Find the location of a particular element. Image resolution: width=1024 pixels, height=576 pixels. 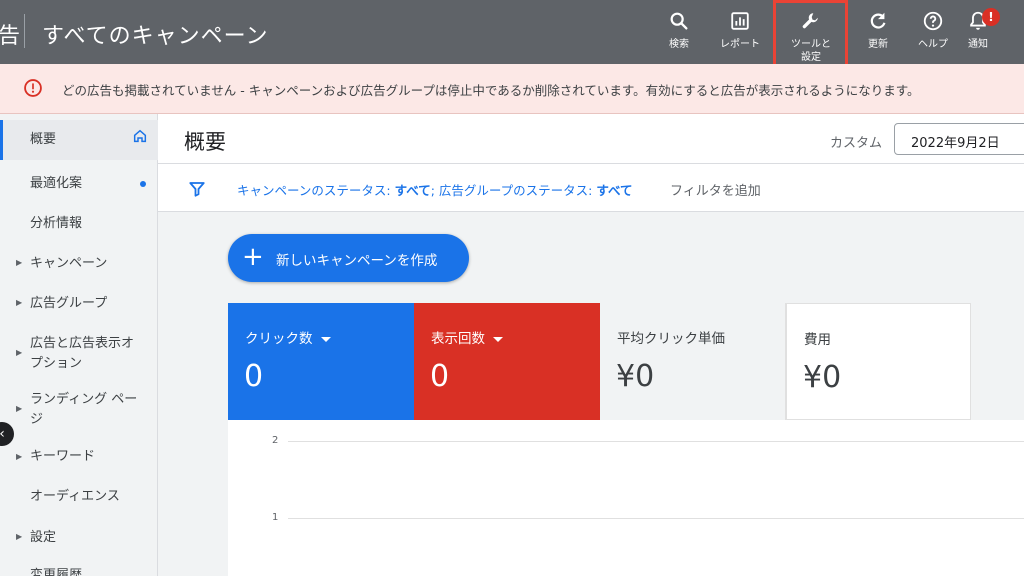

notification-badge: ! is located at coordinates (991, 17).